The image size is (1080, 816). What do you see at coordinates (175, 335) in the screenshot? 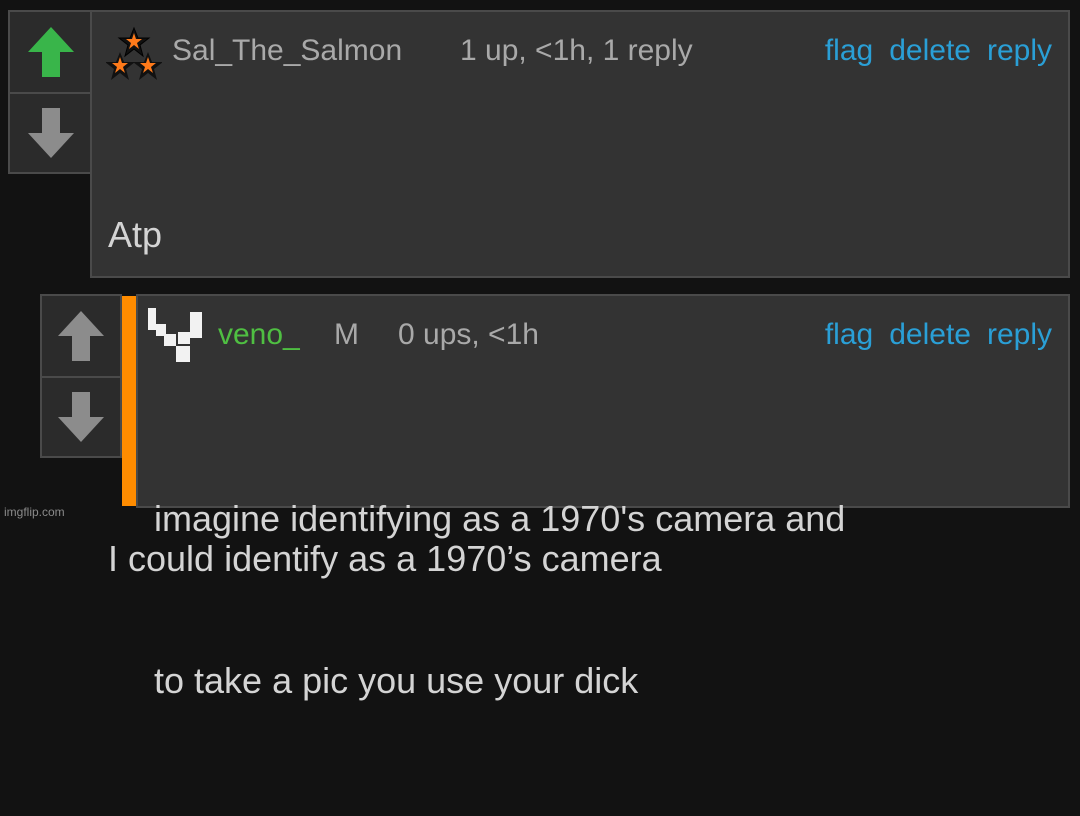
I see `pixel-v-icon` at bounding box center [175, 335].